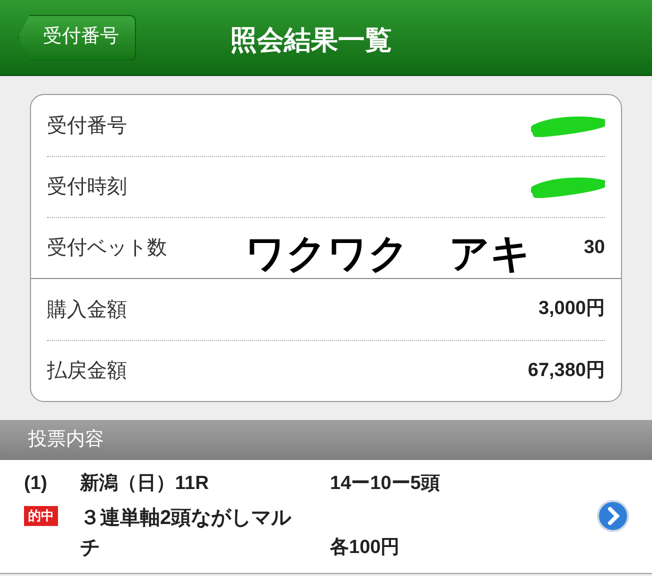 This screenshot has width=652, height=576. Describe the element at coordinates (87, 310) in the screenshot. I see `field-label: 購入金額` at that location.